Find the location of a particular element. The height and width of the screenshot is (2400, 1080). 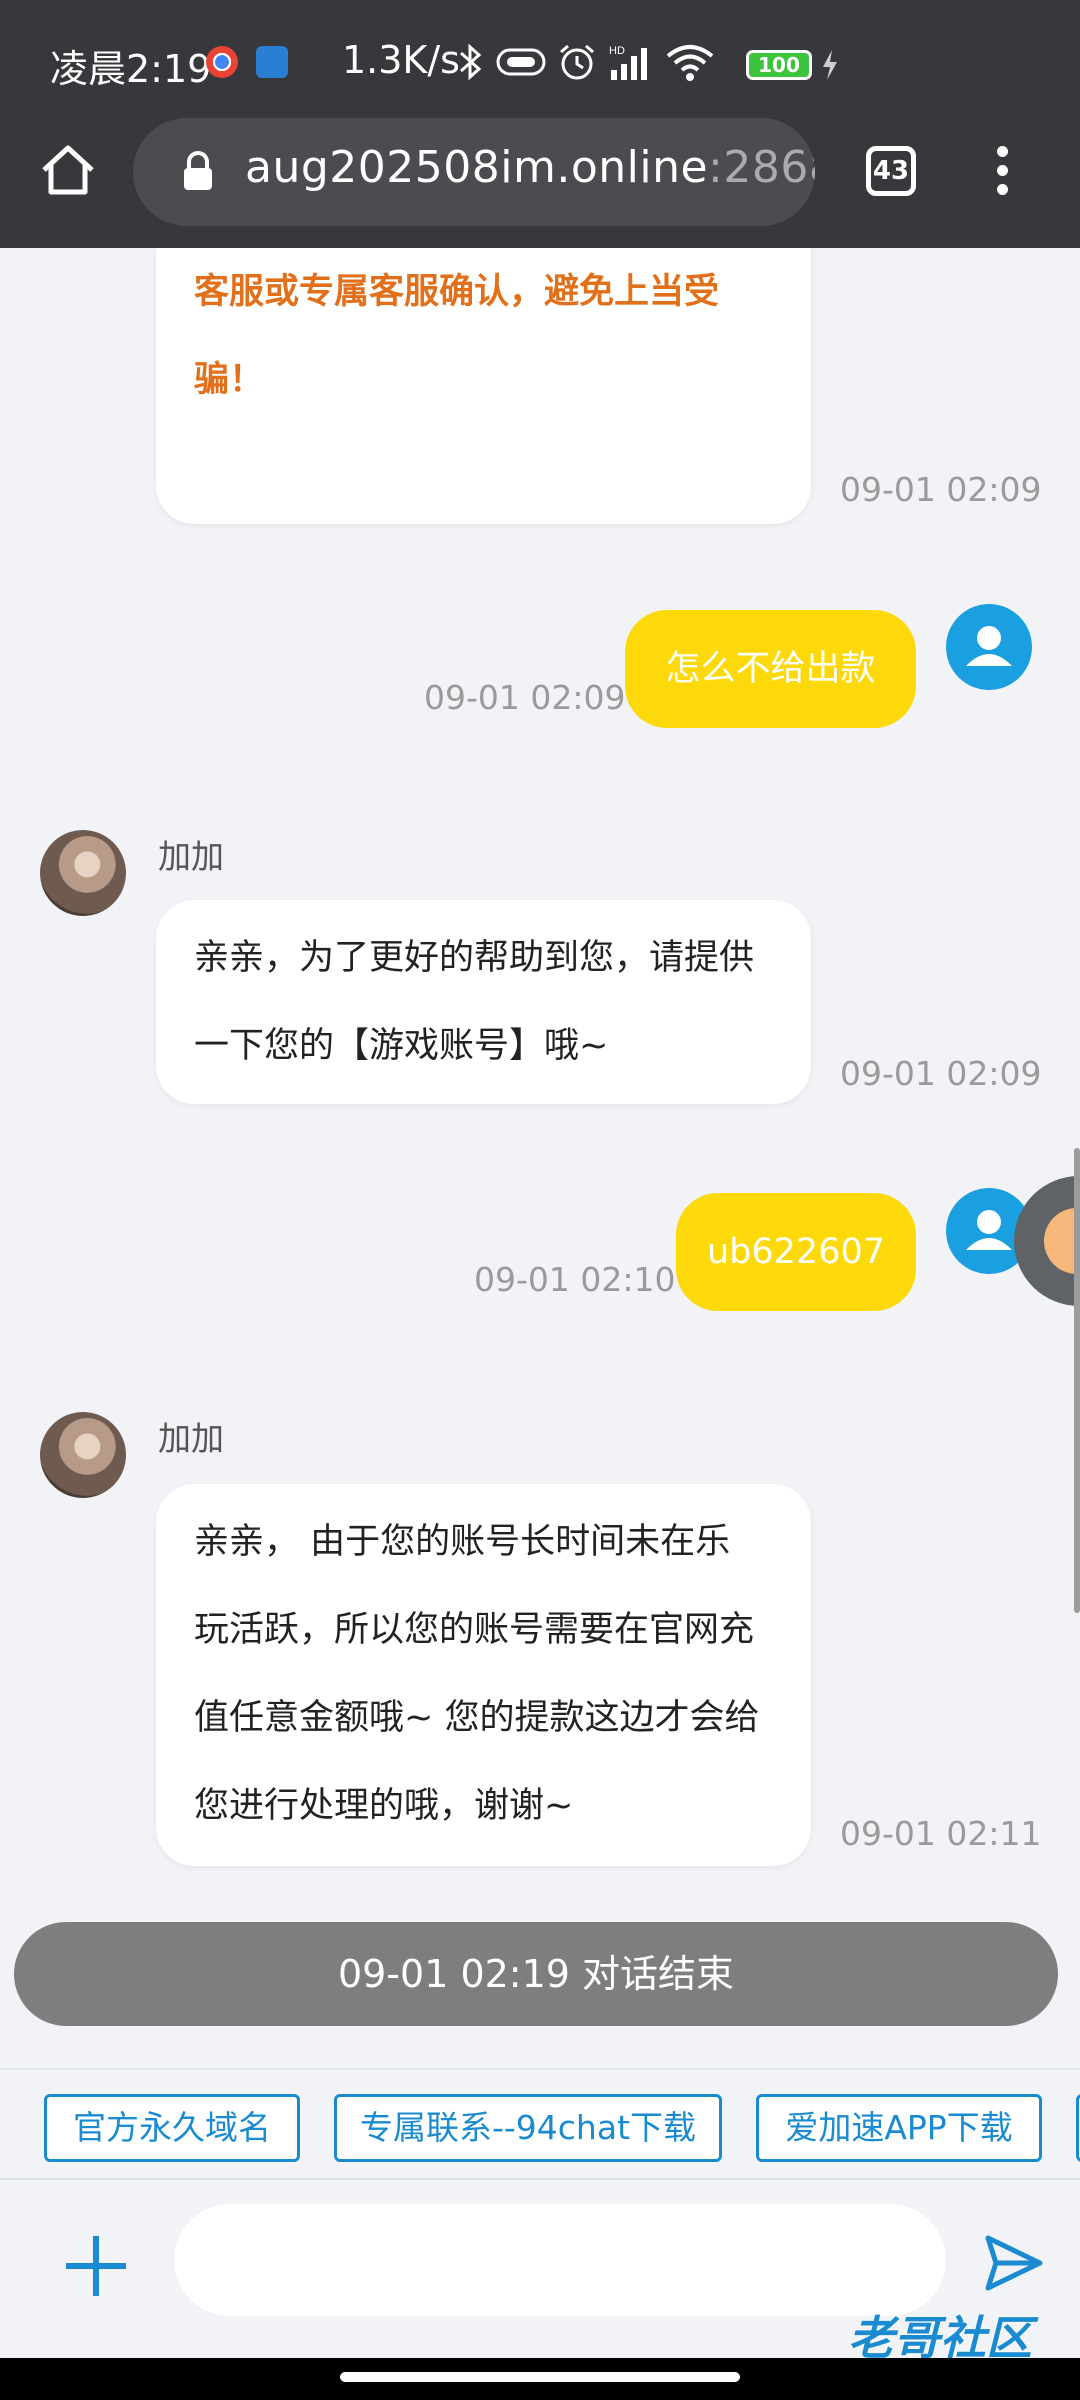

alarm-icon is located at coordinates (577, 62).